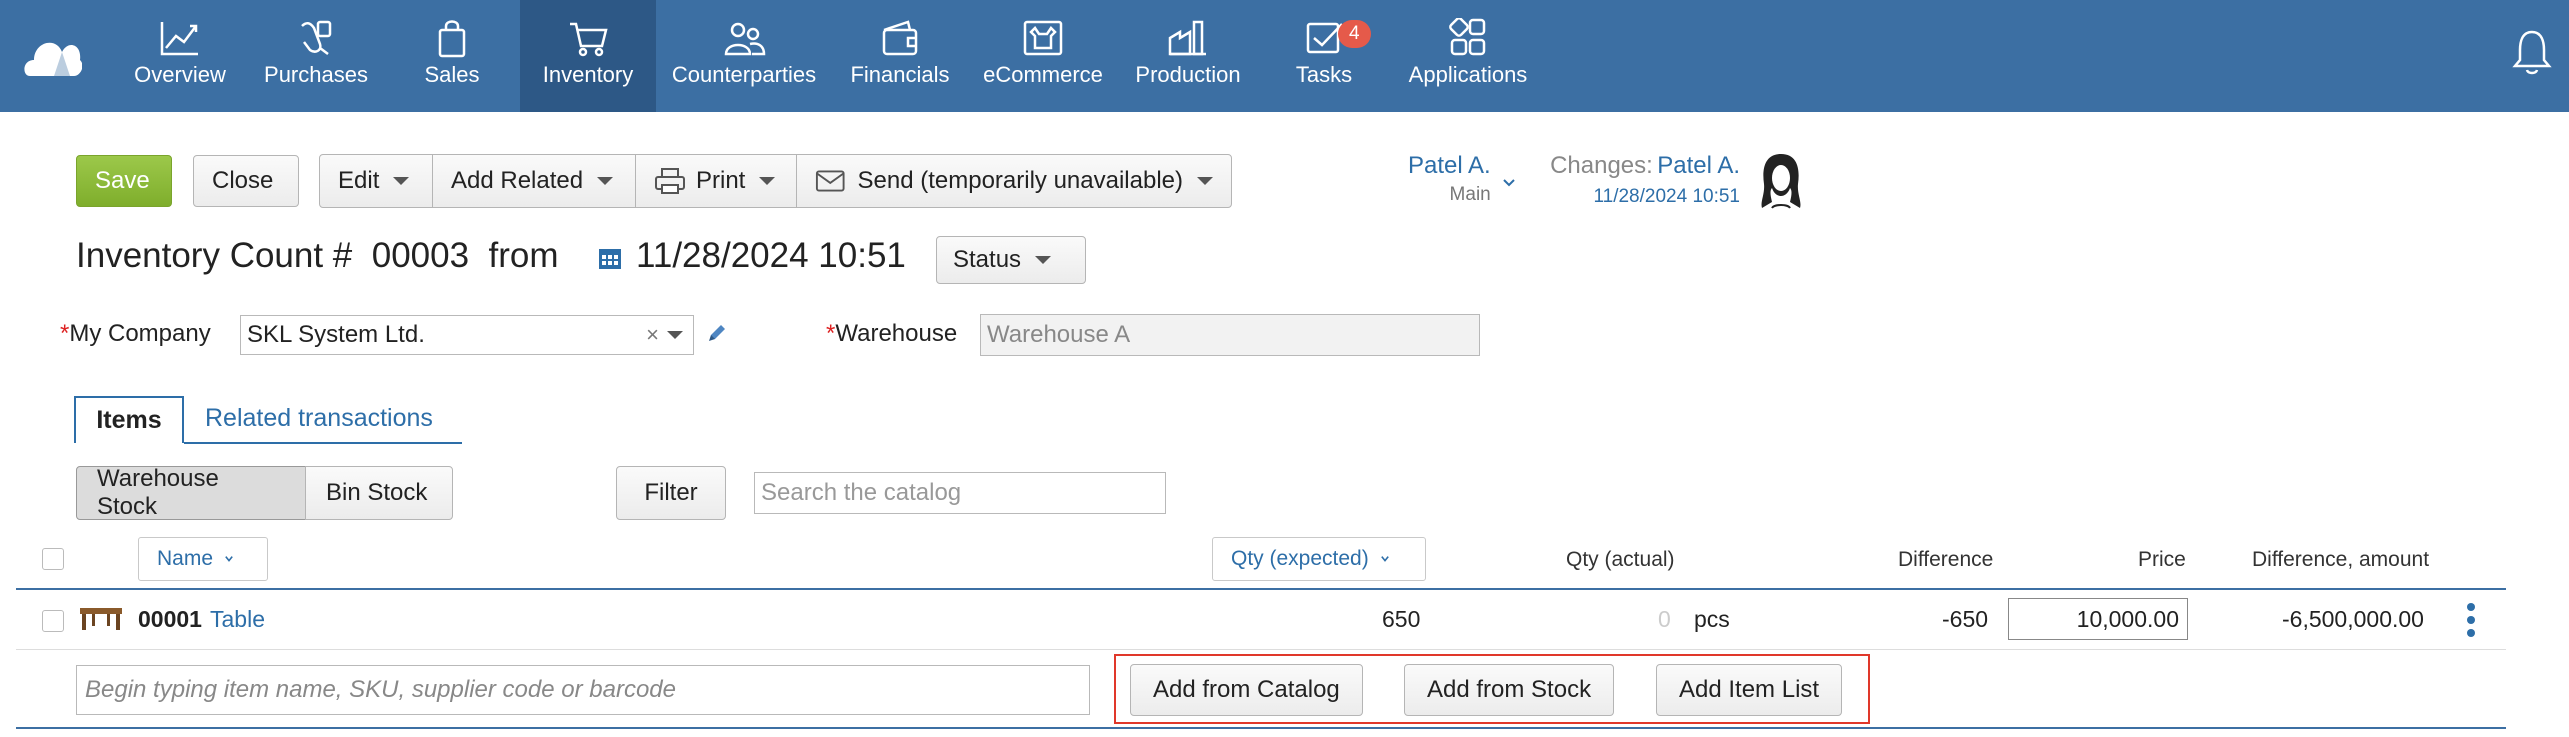 The height and width of the screenshot is (737, 2569). Describe the element at coordinates (1059, 334) in the screenshot. I see `warehouse-placeholder: Warehouse A` at that location.